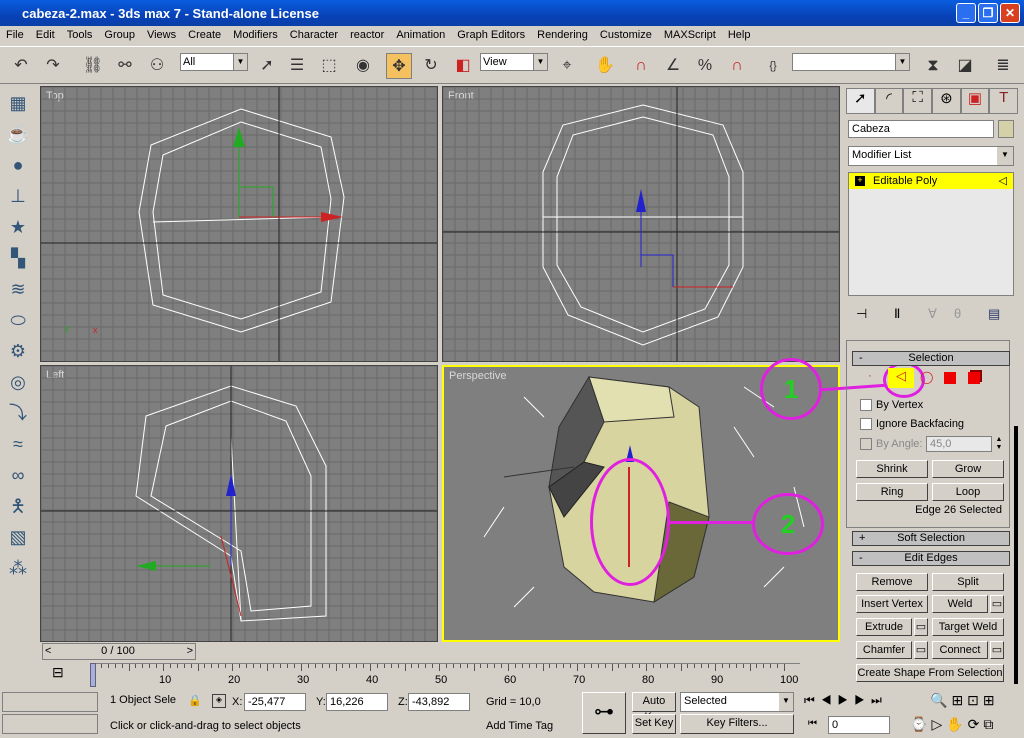  I want to click on chamfer-settings-icon: ▭, so click(921, 650).